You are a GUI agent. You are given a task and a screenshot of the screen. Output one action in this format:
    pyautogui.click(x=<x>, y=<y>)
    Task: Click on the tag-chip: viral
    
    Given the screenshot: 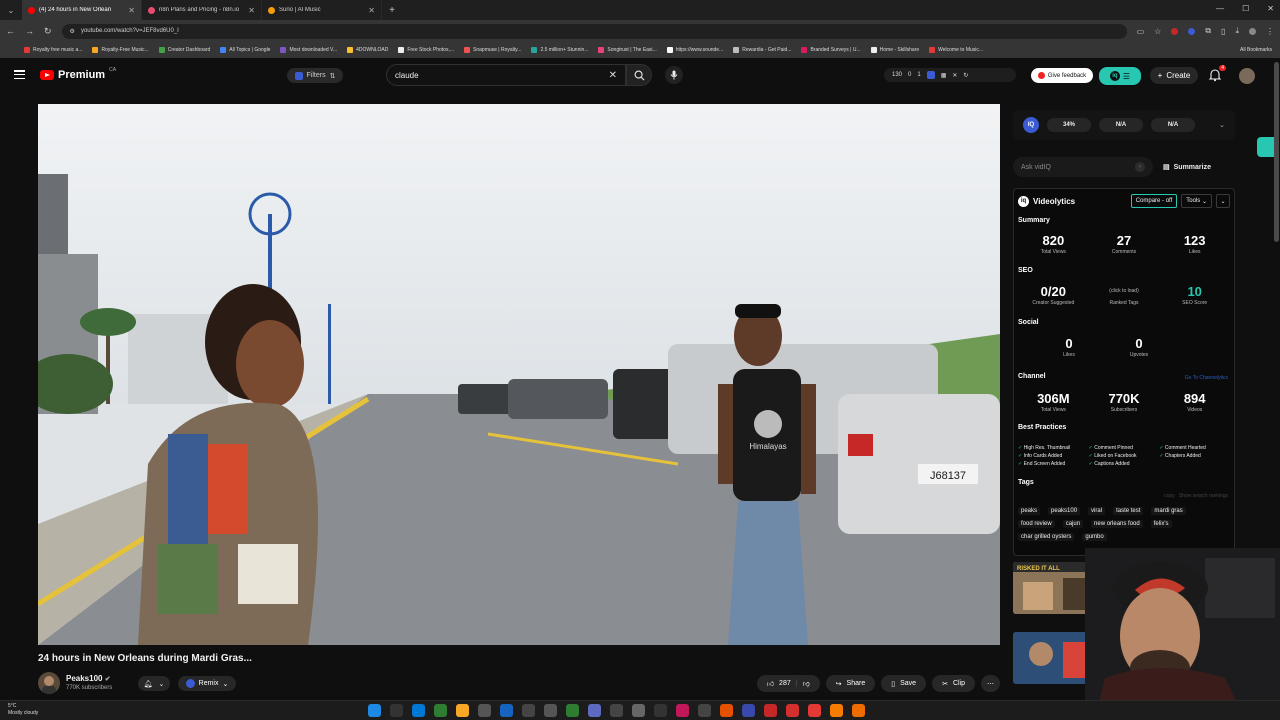 What is the action you would take?
    pyautogui.click(x=1097, y=511)
    